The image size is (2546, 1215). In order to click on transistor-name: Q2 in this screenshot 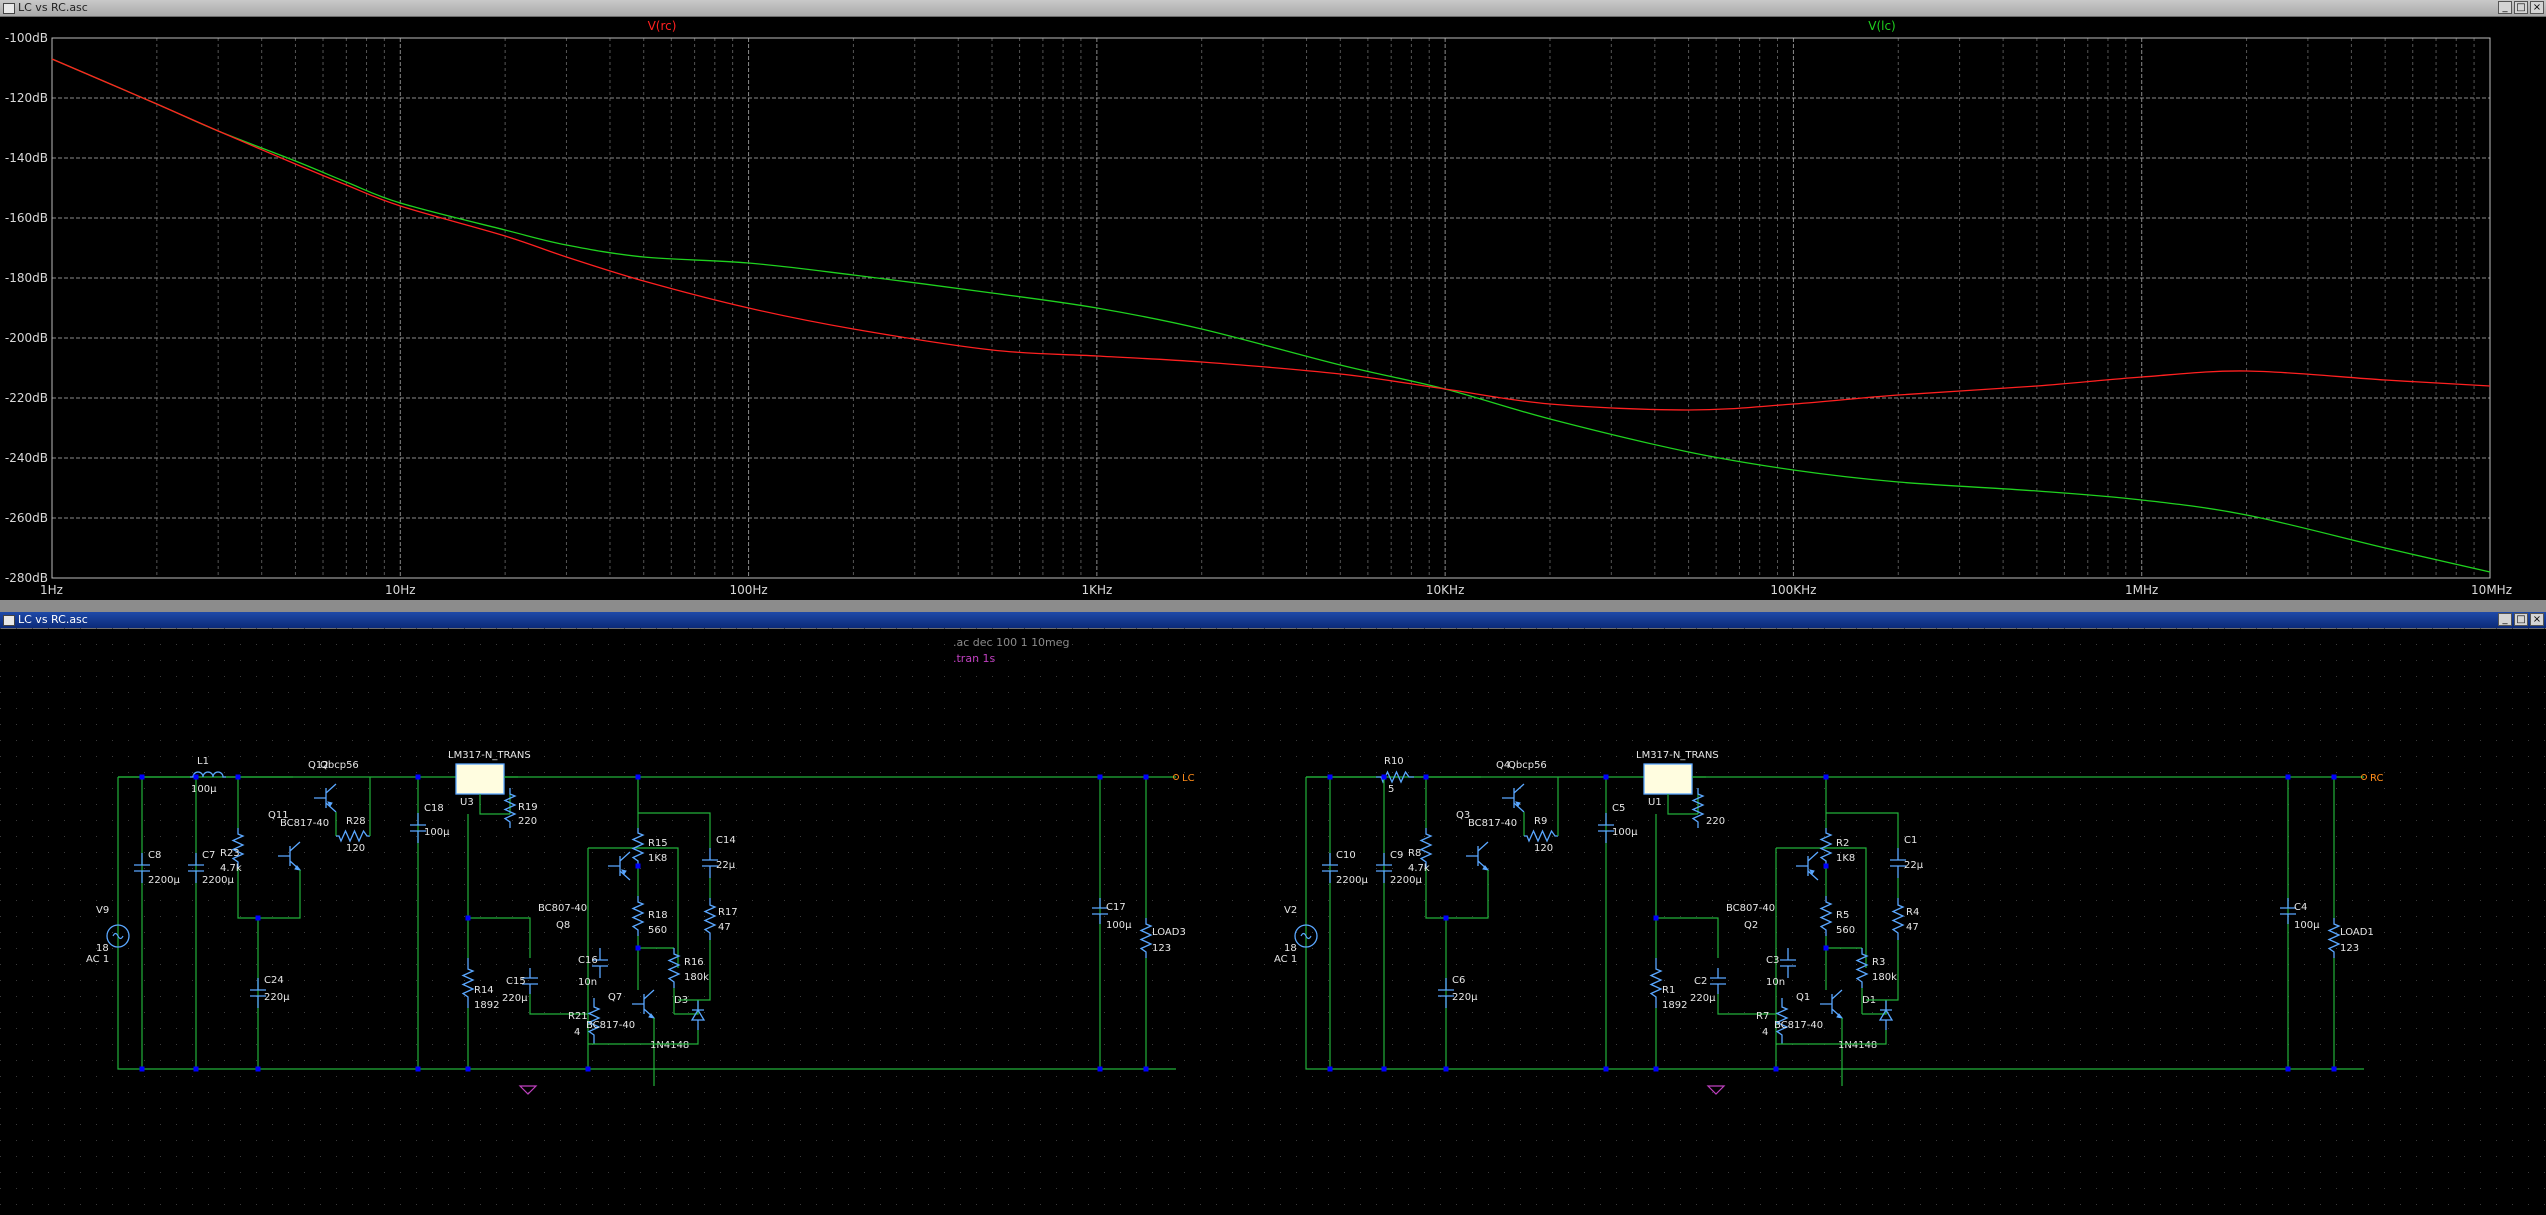, I will do `click(1751, 925)`.